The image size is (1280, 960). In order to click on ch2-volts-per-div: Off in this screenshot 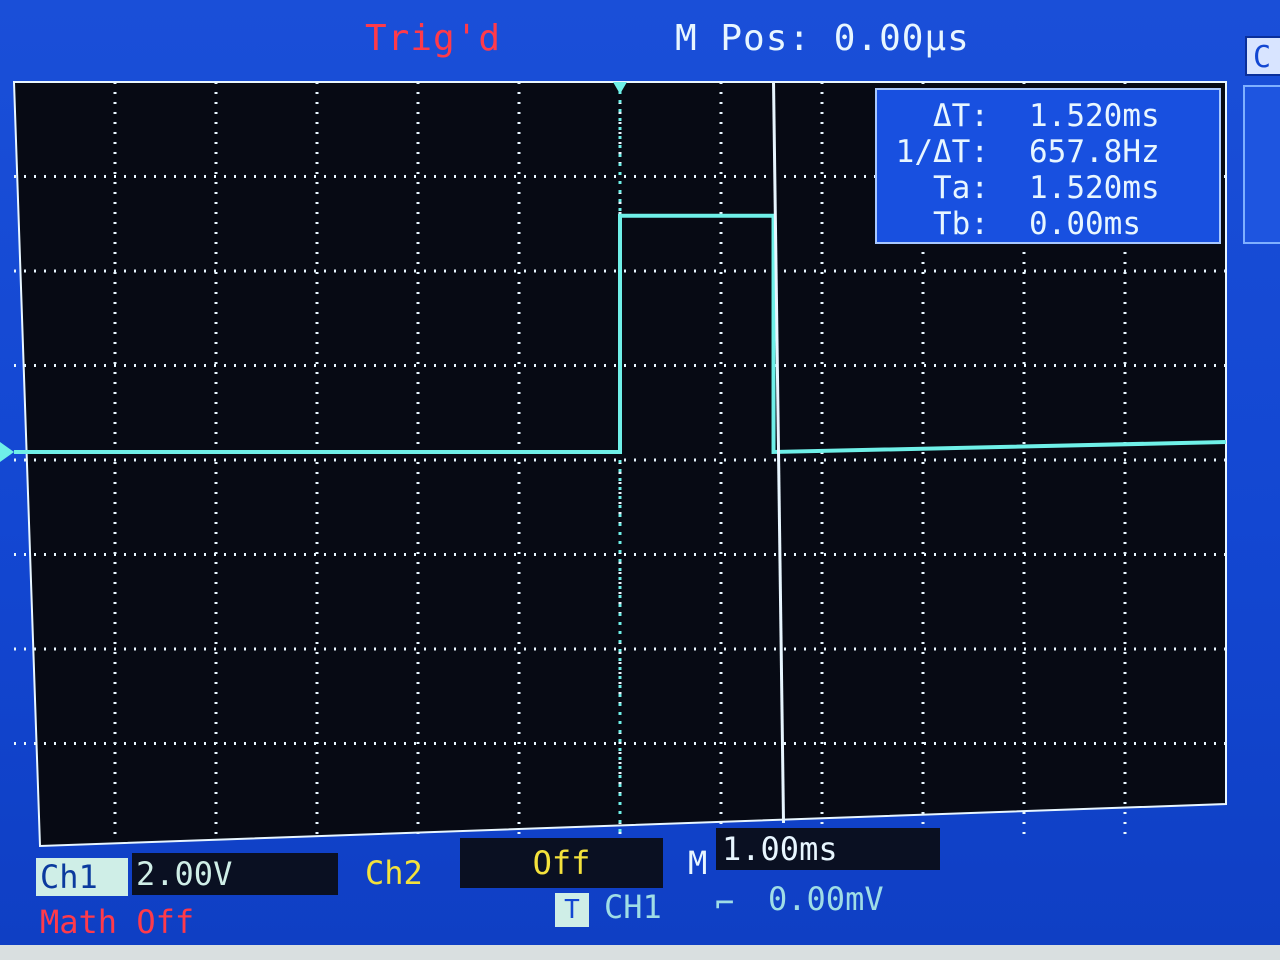, I will do `click(561, 863)`.